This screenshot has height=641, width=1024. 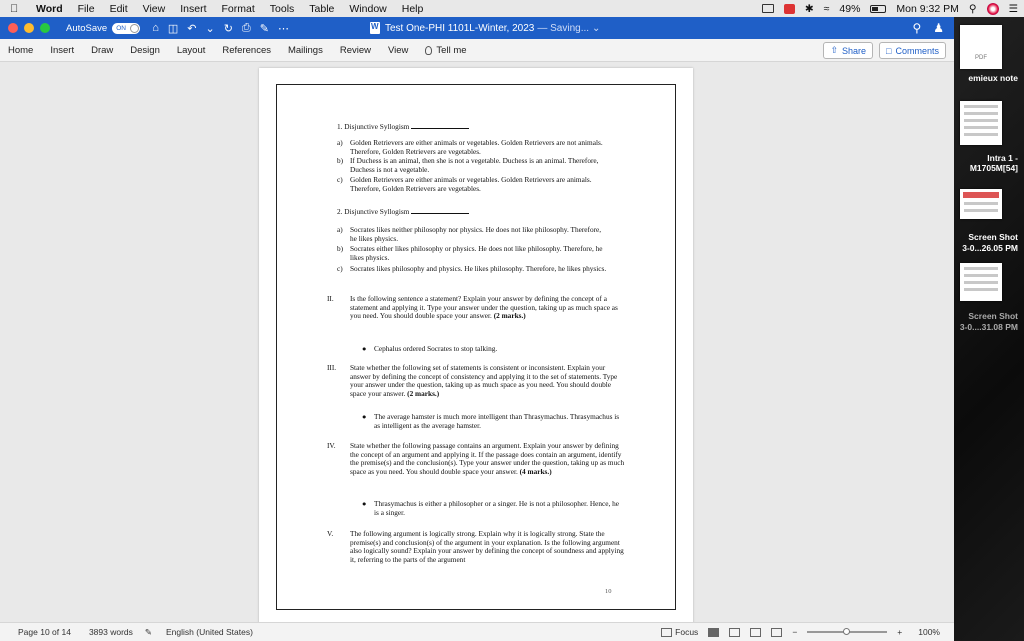 What do you see at coordinates (29, 28) in the screenshot?
I see `minimize-window-button` at bounding box center [29, 28].